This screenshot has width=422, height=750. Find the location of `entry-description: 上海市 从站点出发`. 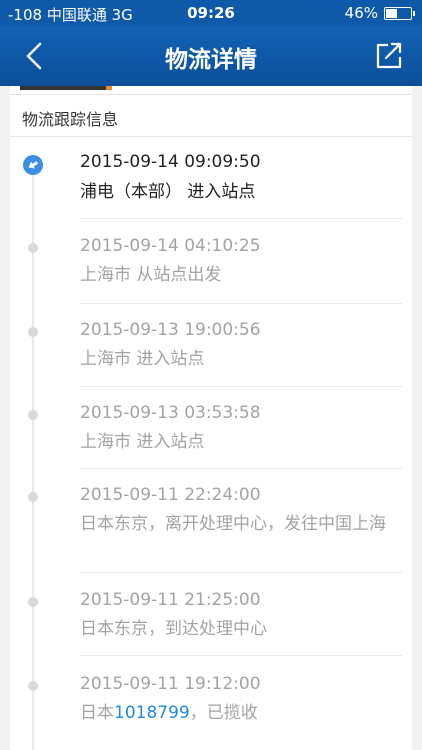

entry-description: 上海市 从站点出发 is located at coordinates (151, 275).